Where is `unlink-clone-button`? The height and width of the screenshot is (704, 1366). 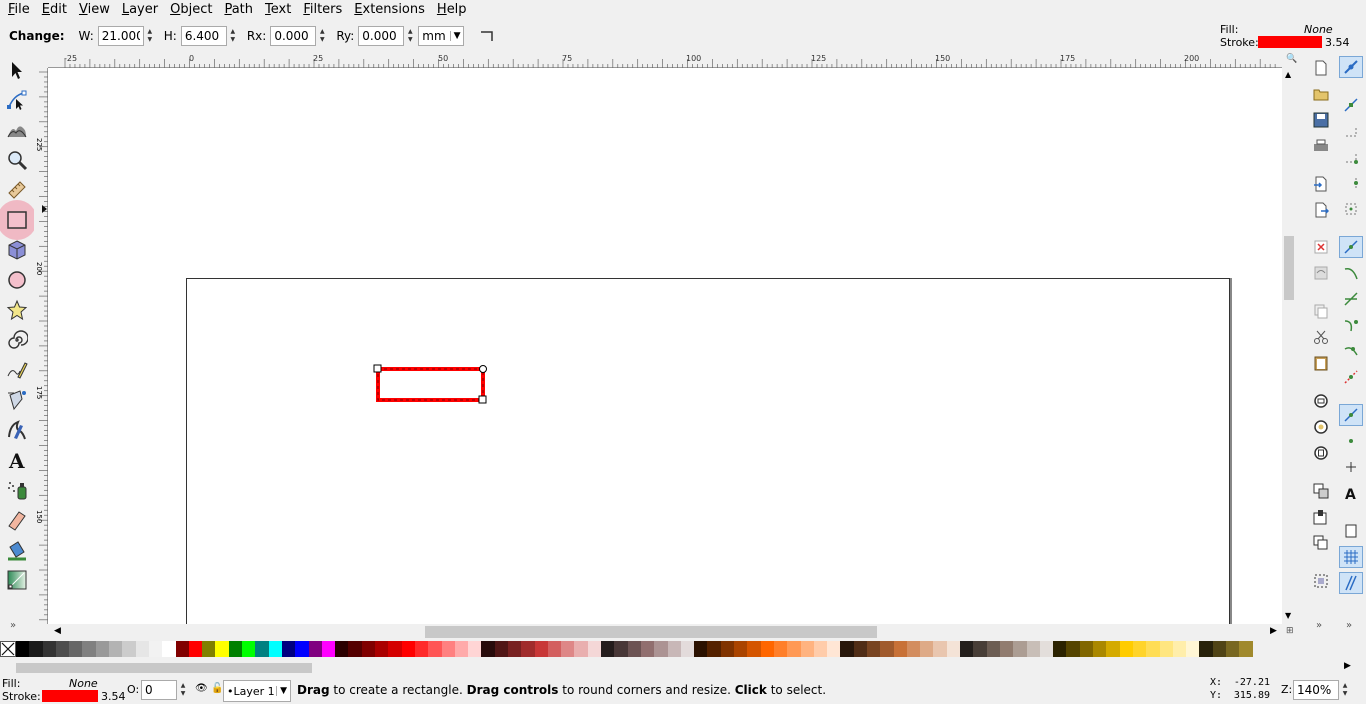
unlink-clone-button is located at coordinates (1321, 543).